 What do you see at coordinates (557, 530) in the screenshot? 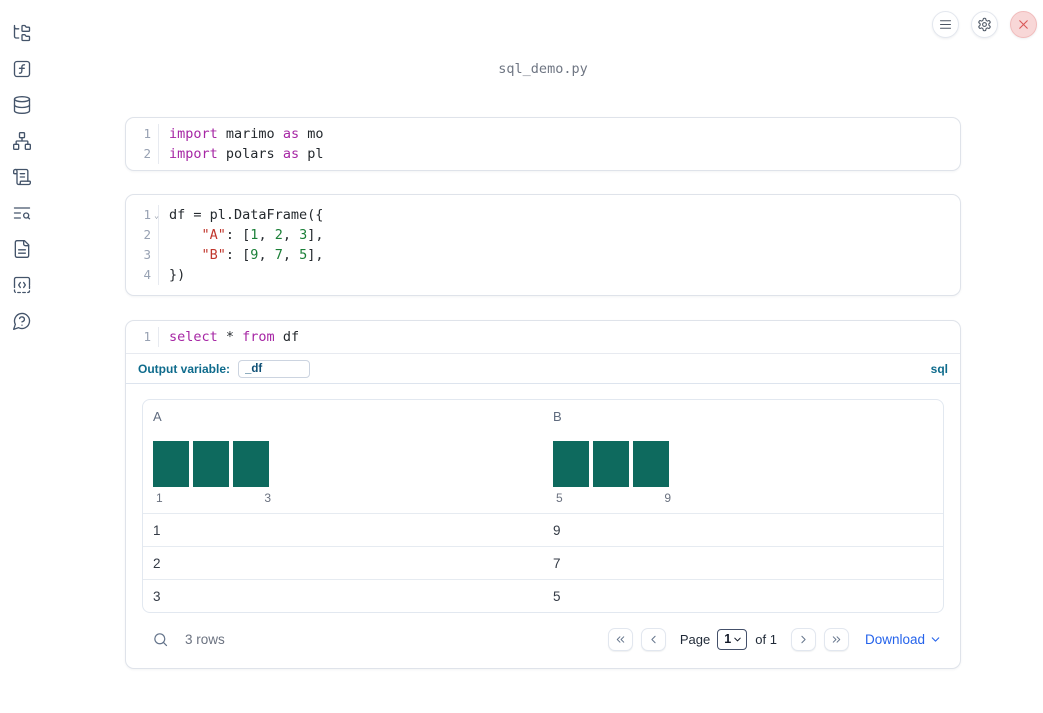
I see `table-cell: 9` at bounding box center [557, 530].